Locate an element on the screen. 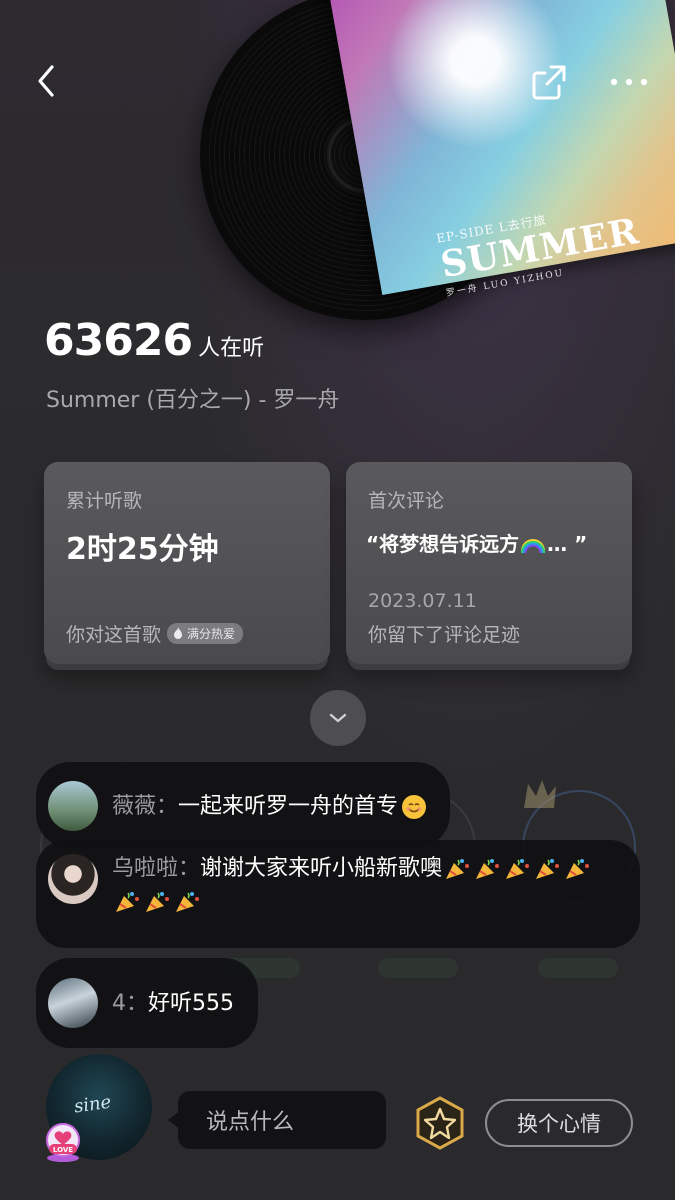 This screenshot has height=1200, width=675. first-comment-card: 首次评论 “将梦想告诉远方 … ” 2023.07.11 你留下了评论足迹 is located at coordinates (489, 563).